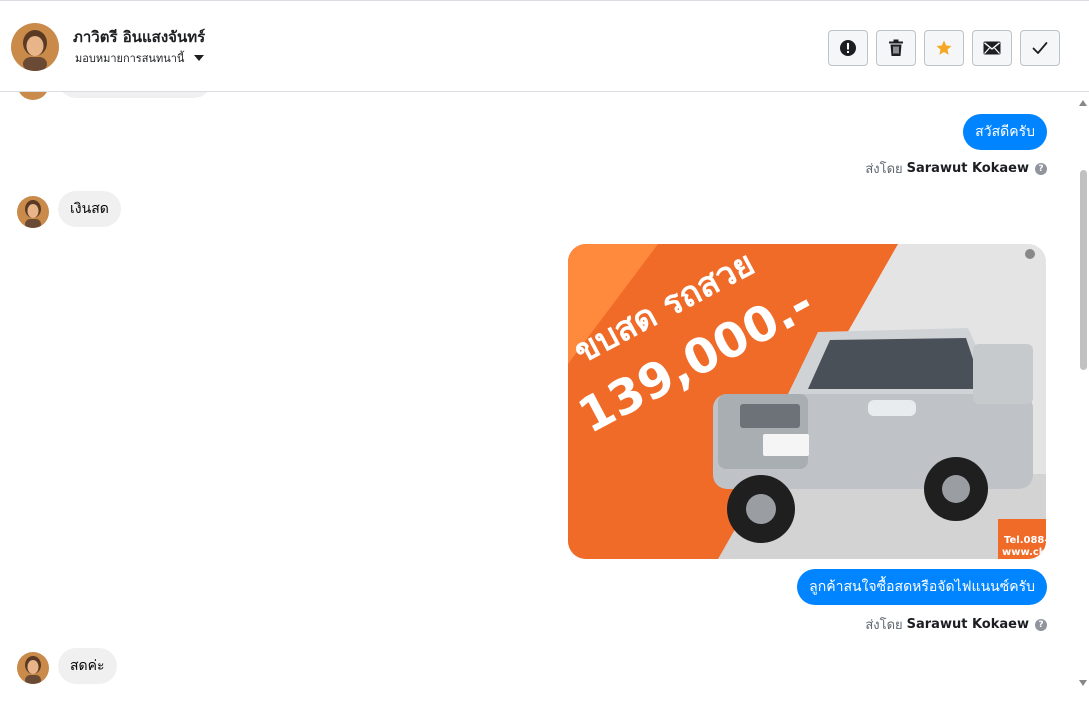 The image size is (1089, 706). I want to click on partial-avatar, so click(33, 96).